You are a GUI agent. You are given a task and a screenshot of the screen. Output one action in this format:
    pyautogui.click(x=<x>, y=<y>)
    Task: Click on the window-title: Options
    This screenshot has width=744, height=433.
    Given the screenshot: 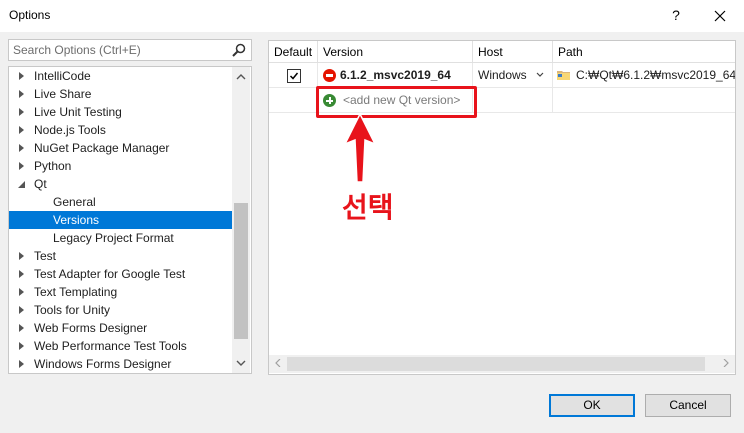 What is the action you would take?
    pyautogui.click(x=30, y=15)
    